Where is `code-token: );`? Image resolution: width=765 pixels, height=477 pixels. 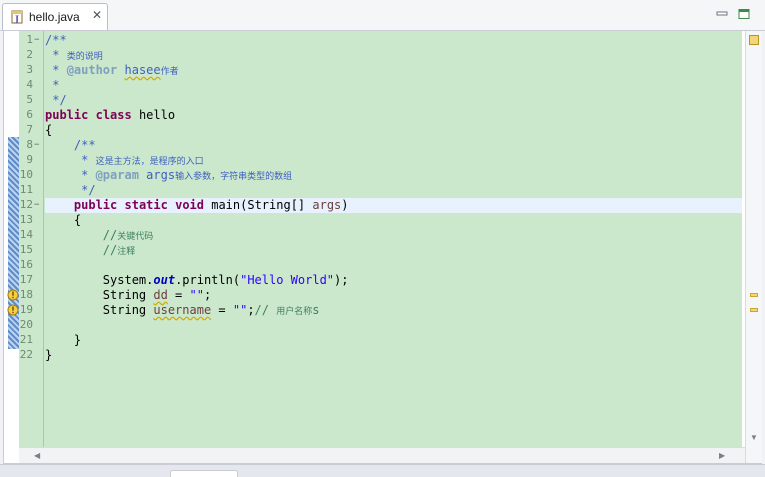 code-token: ); is located at coordinates (341, 280).